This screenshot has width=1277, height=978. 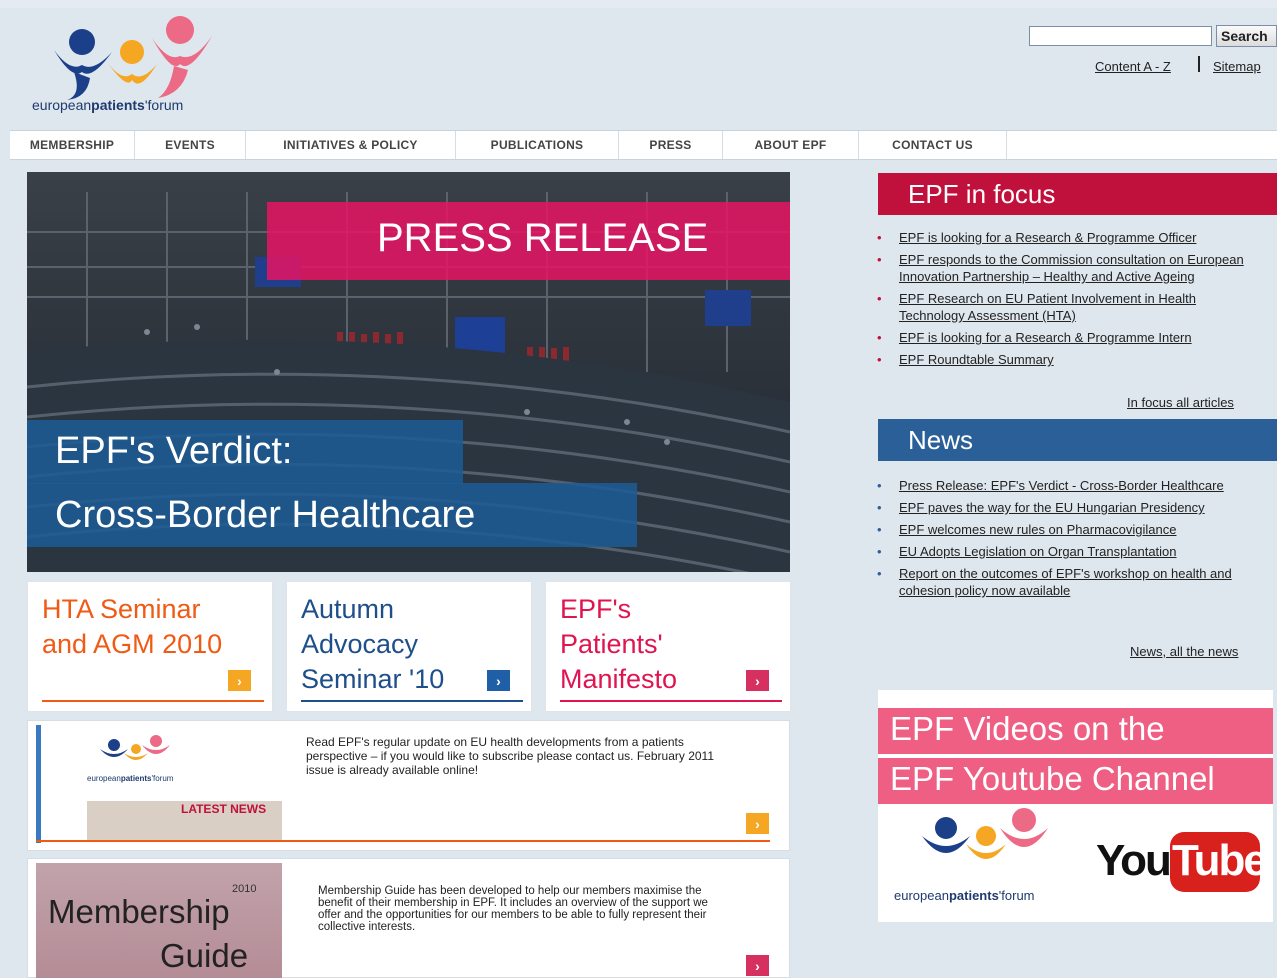 I want to click on newsletter-thumbnail: europeanpatients'forum LATEST NEWS, so click(x=159, y=784).